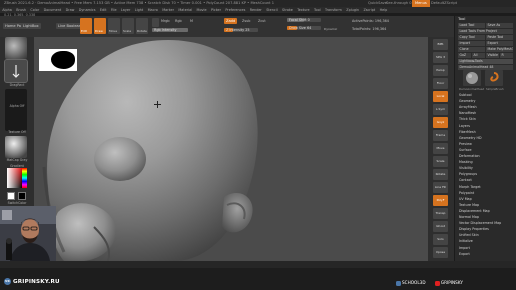  What do you see at coordinates (467, 101) in the screenshot?
I see `subpanel-geometry: Geometry` at bounding box center [467, 101].